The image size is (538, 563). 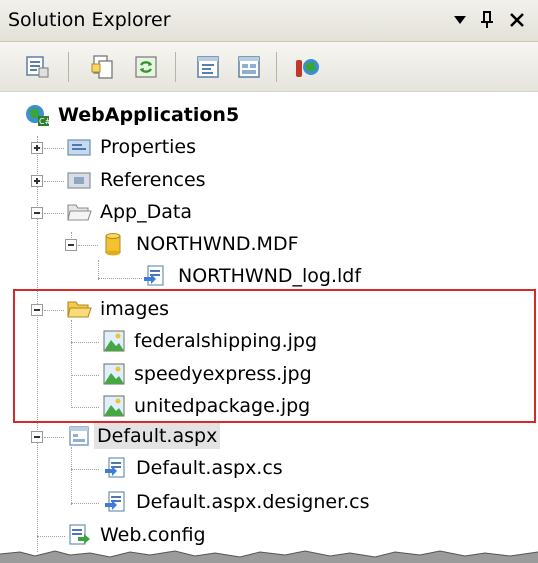 I want to click on node-label: Properties, so click(x=148, y=147).